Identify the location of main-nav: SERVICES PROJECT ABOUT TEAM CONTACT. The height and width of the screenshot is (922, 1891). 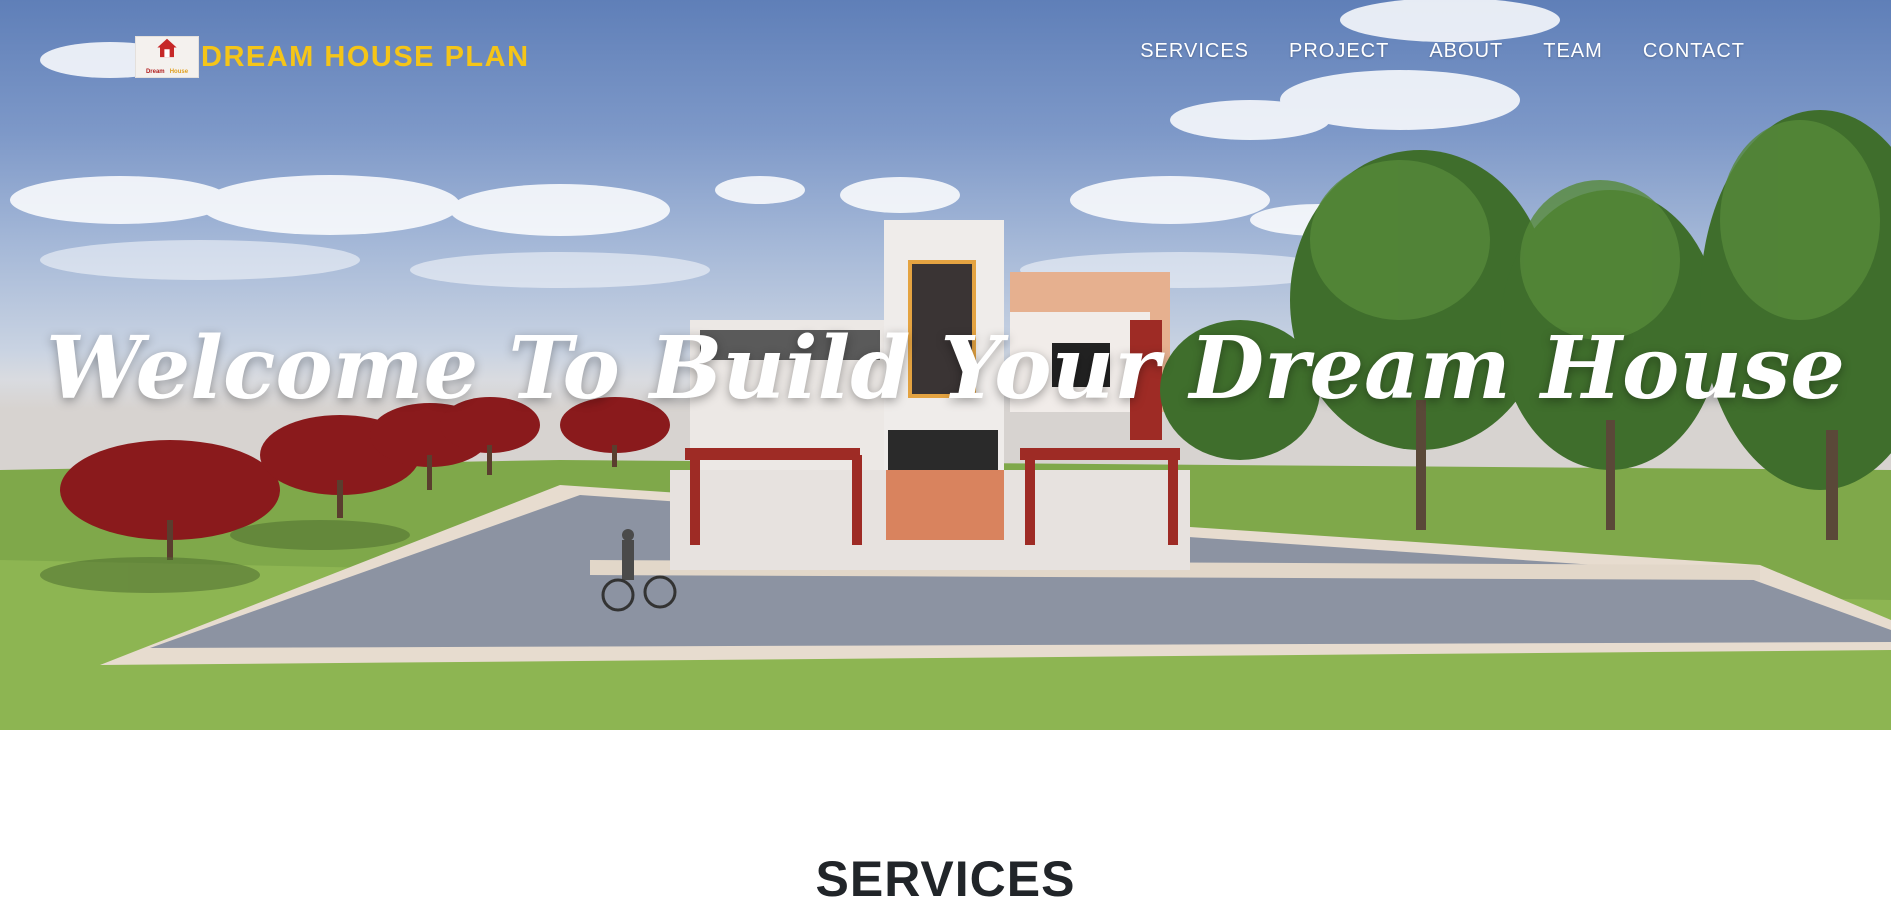
(1442, 51).